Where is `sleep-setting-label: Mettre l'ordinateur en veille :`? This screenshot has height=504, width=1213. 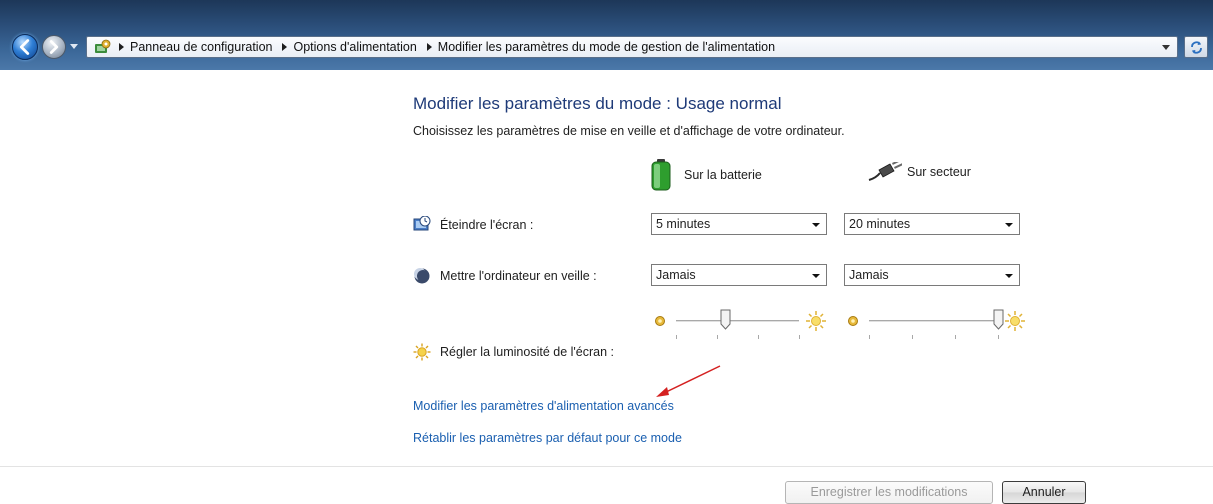 sleep-setting-label: Mettre l'ordinateur en veille : is located at coordinates (505, 276).